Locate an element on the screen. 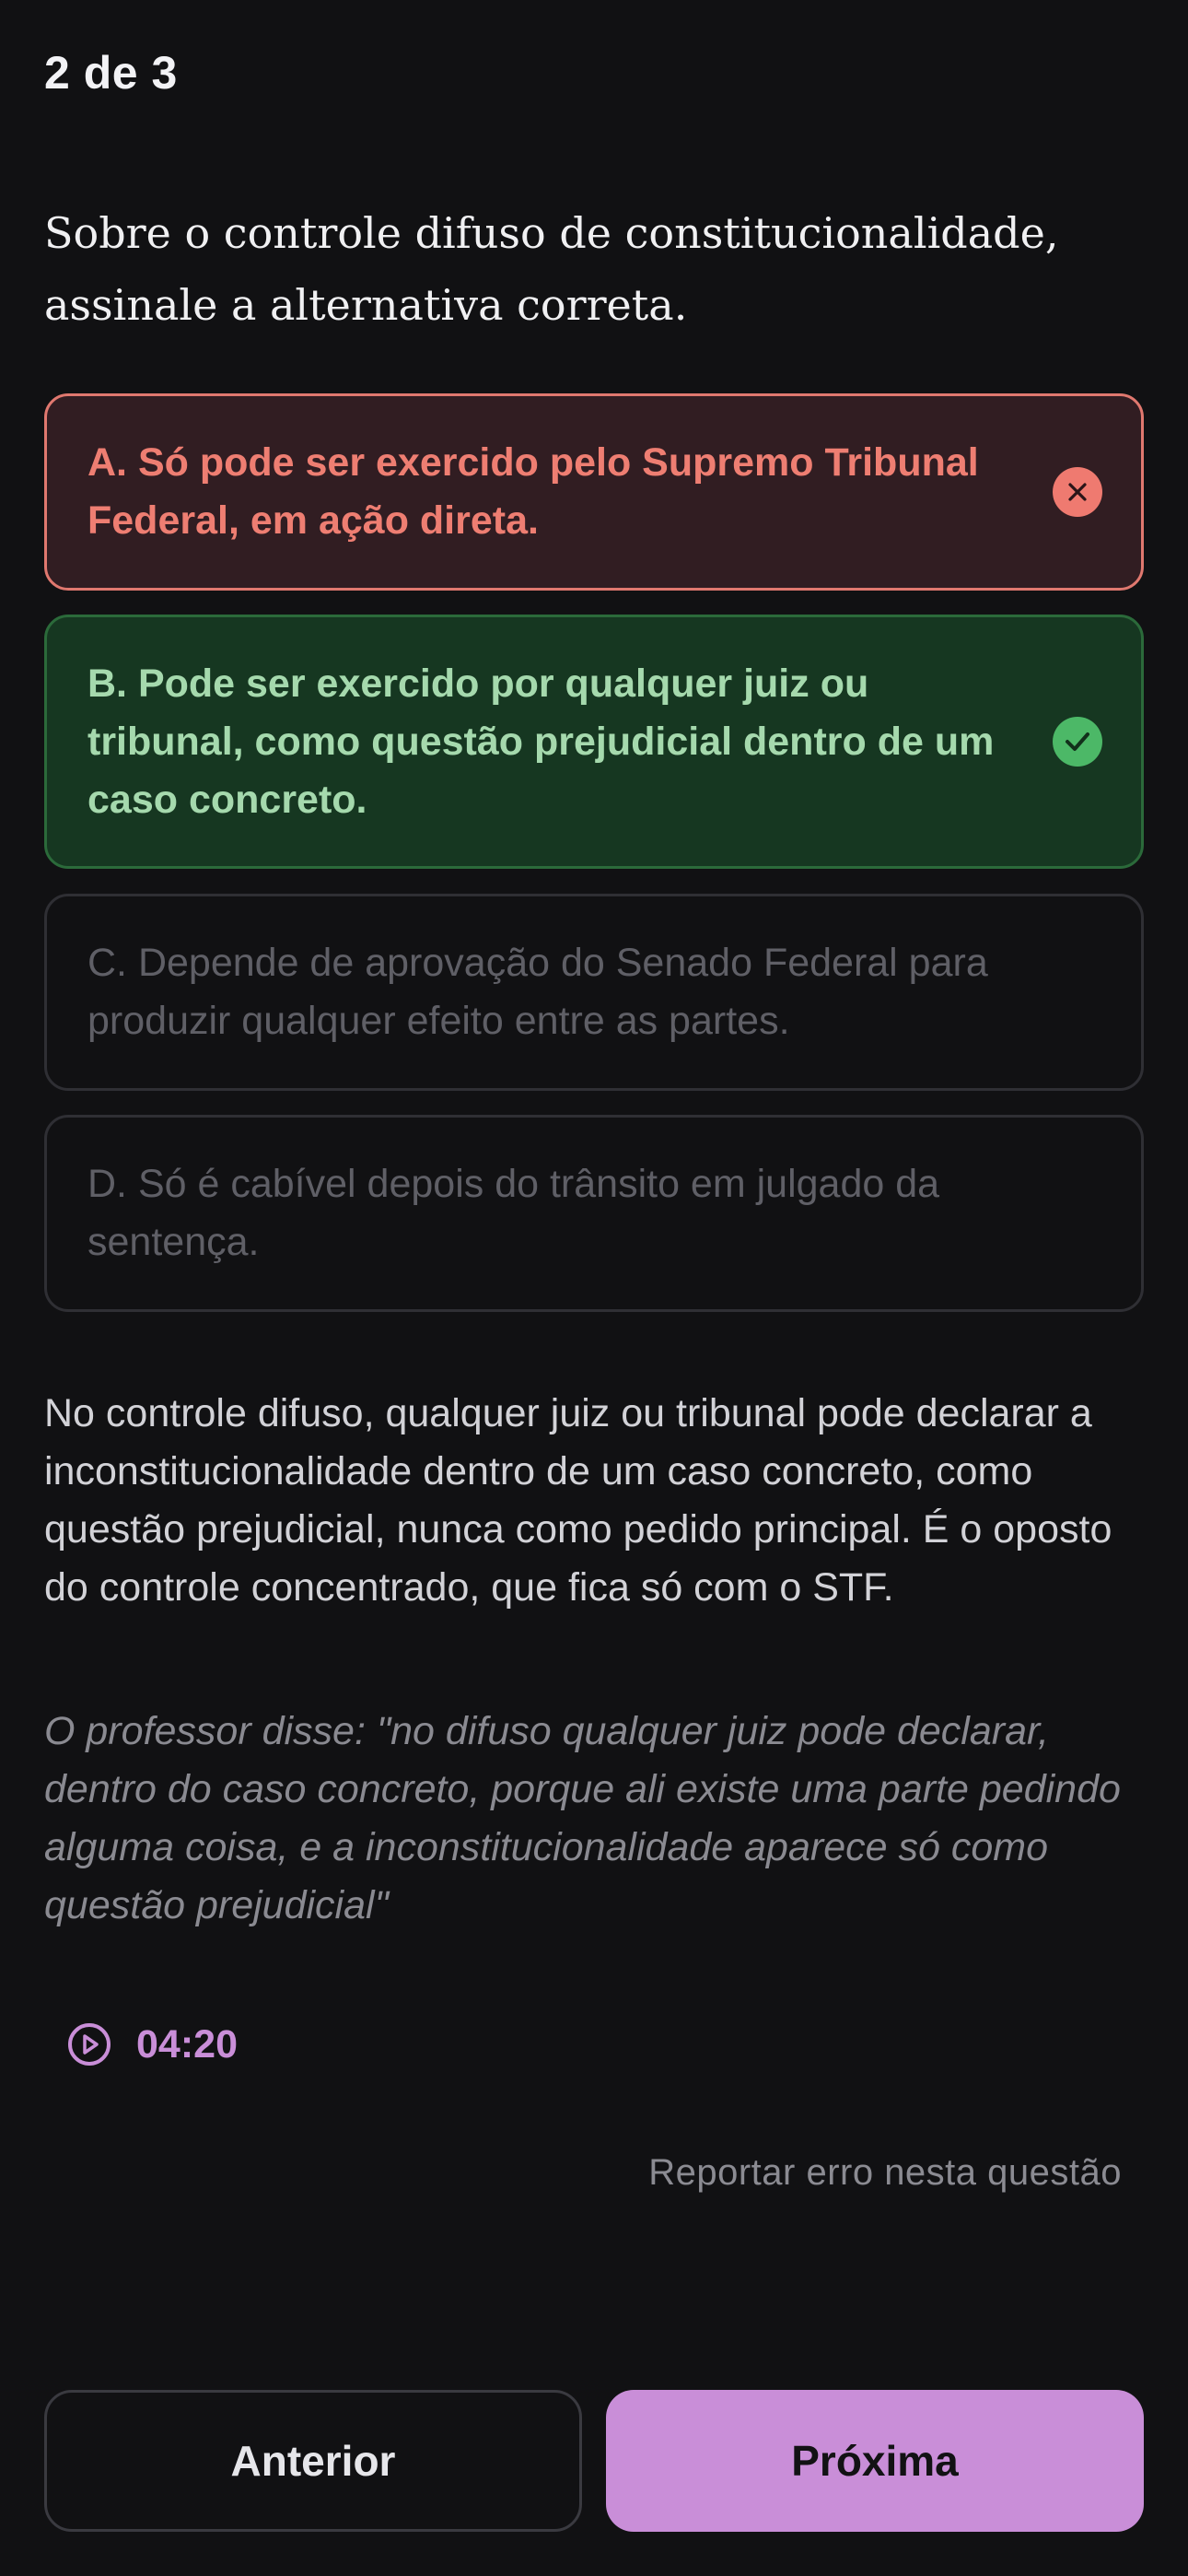  report-error-link: Reportar erro nesta questão is located at coordinates (885, 2173).